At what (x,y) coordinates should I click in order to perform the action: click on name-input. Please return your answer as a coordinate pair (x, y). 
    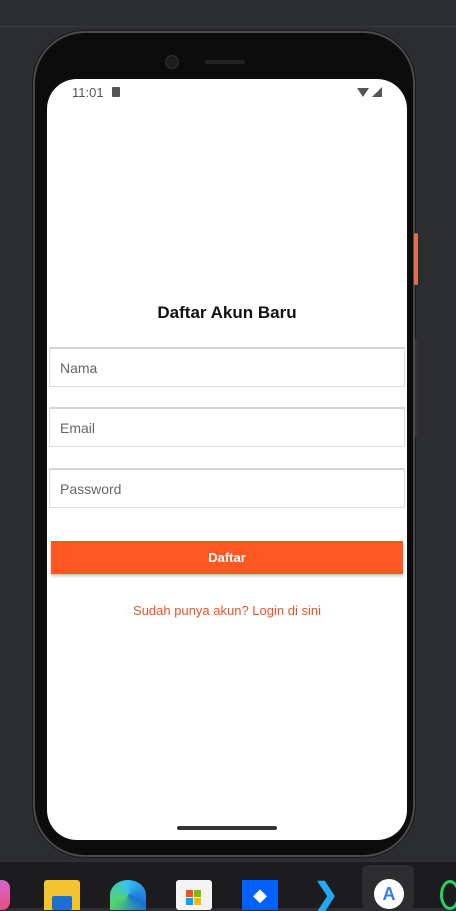
    Looking at the image, I should click on (227, 367).